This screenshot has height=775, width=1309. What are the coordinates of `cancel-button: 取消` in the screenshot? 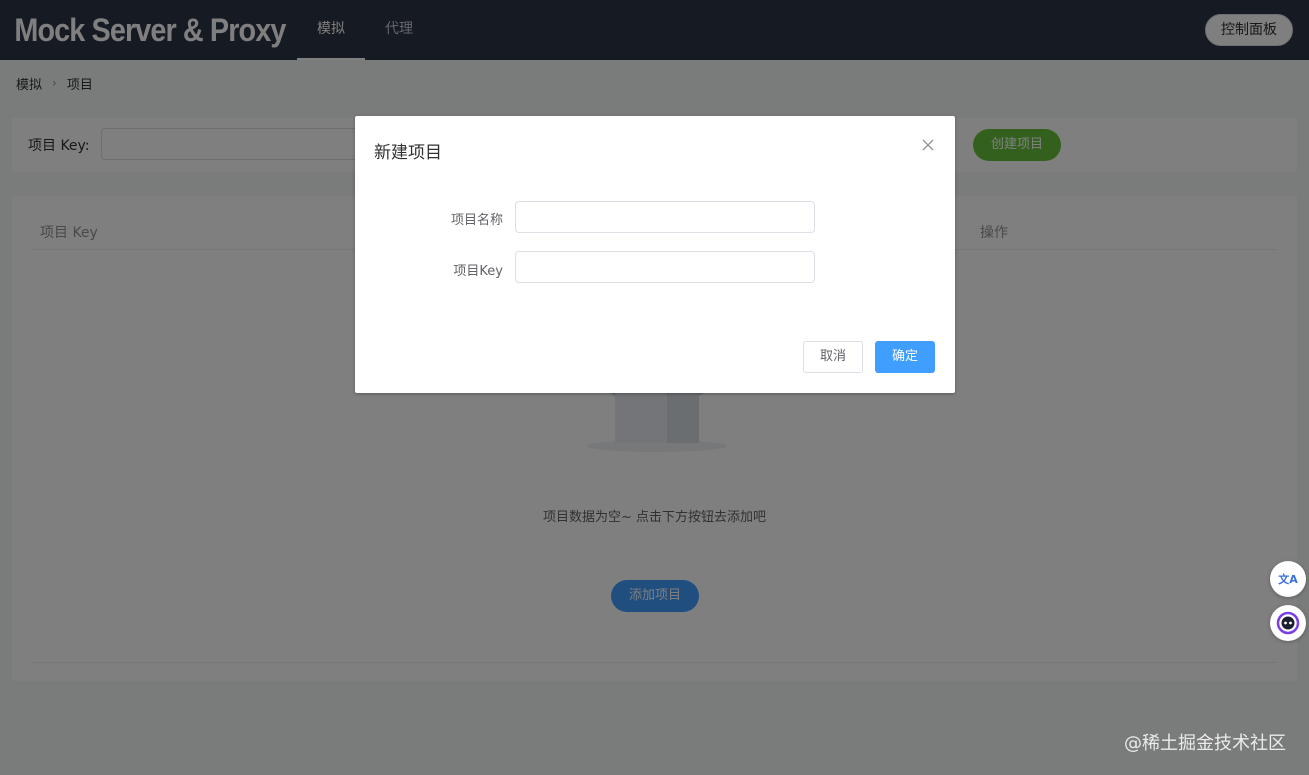 It's located at (833, 357).